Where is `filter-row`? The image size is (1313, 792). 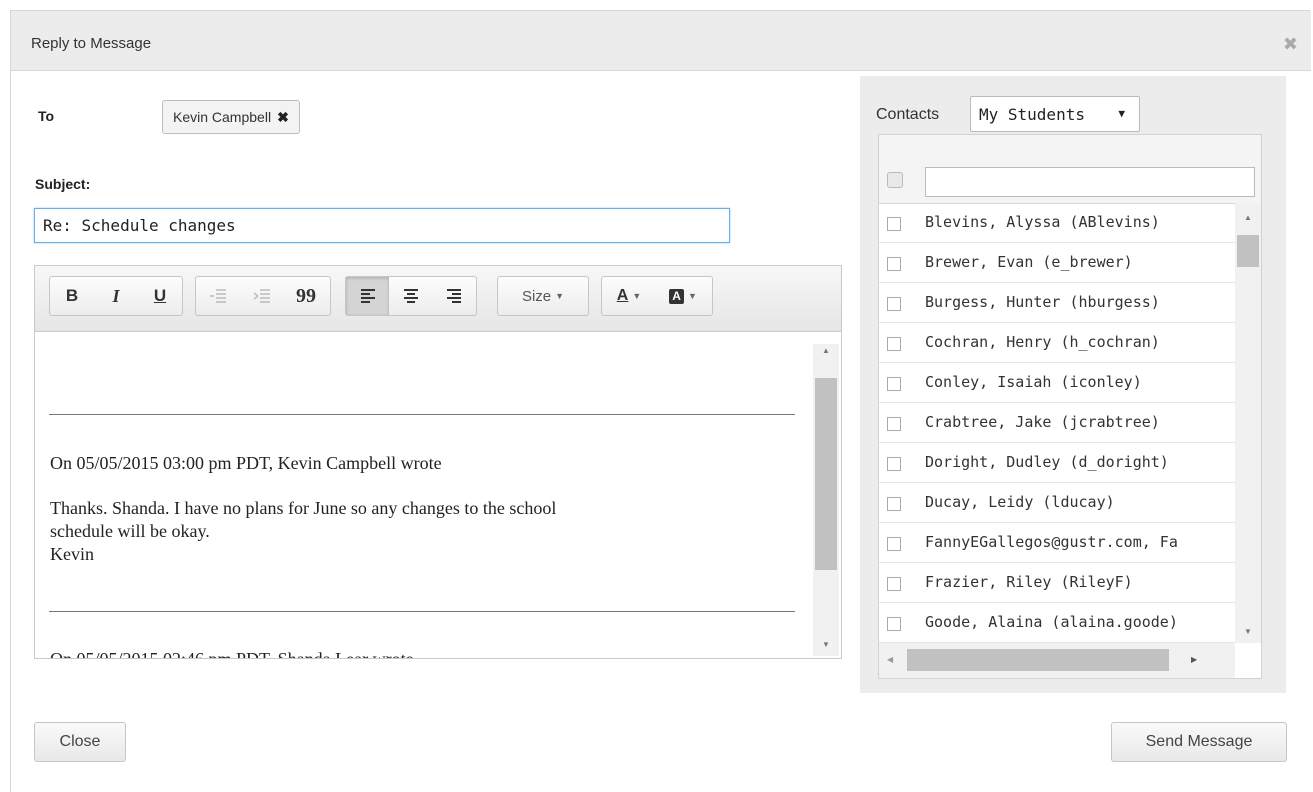 filter-row is located at coordinates (1070, 181).